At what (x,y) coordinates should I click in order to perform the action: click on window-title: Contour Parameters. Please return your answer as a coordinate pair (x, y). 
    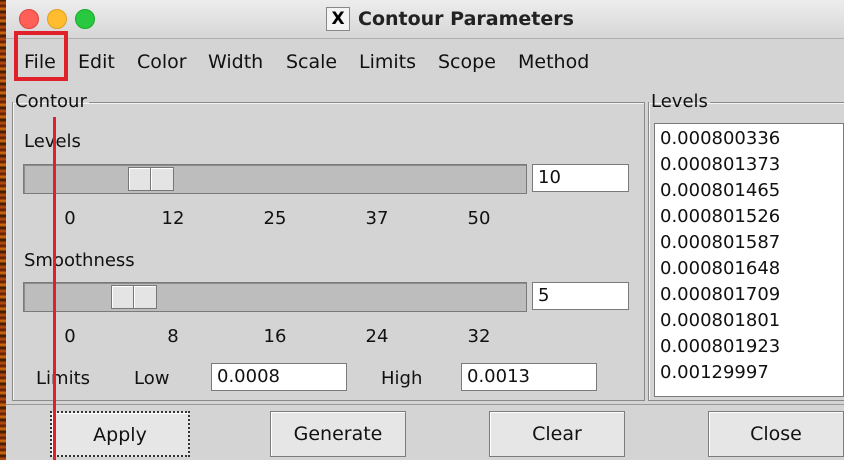
    Looking at the image, I should click on (466, 19).